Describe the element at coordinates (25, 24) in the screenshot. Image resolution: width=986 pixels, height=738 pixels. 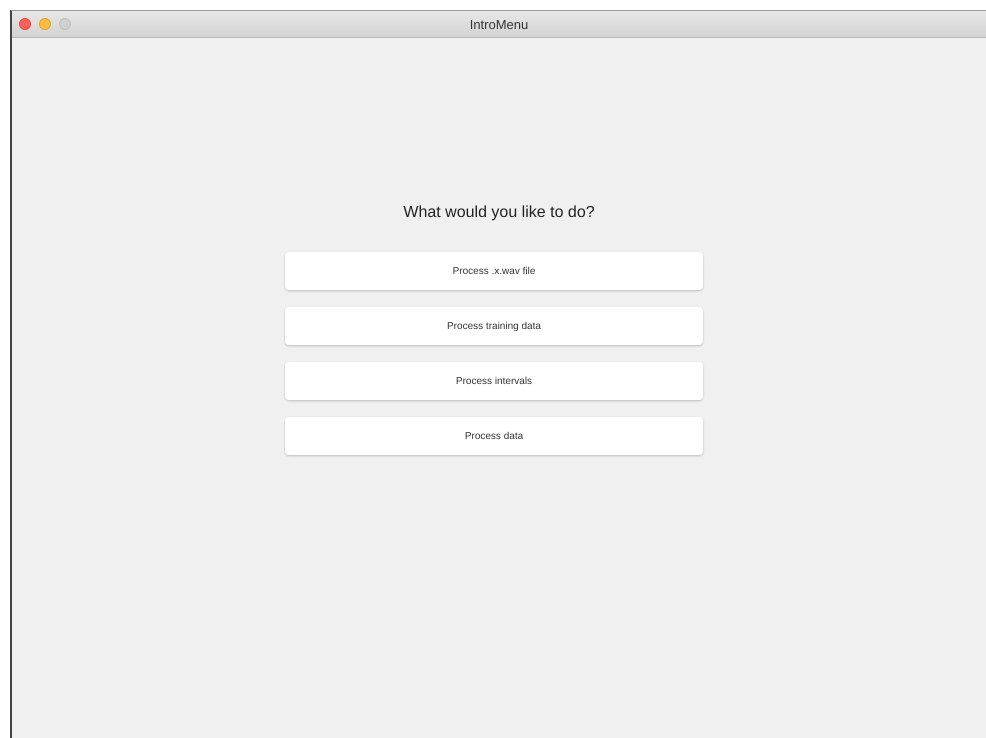
I see `close-icon` at that location.